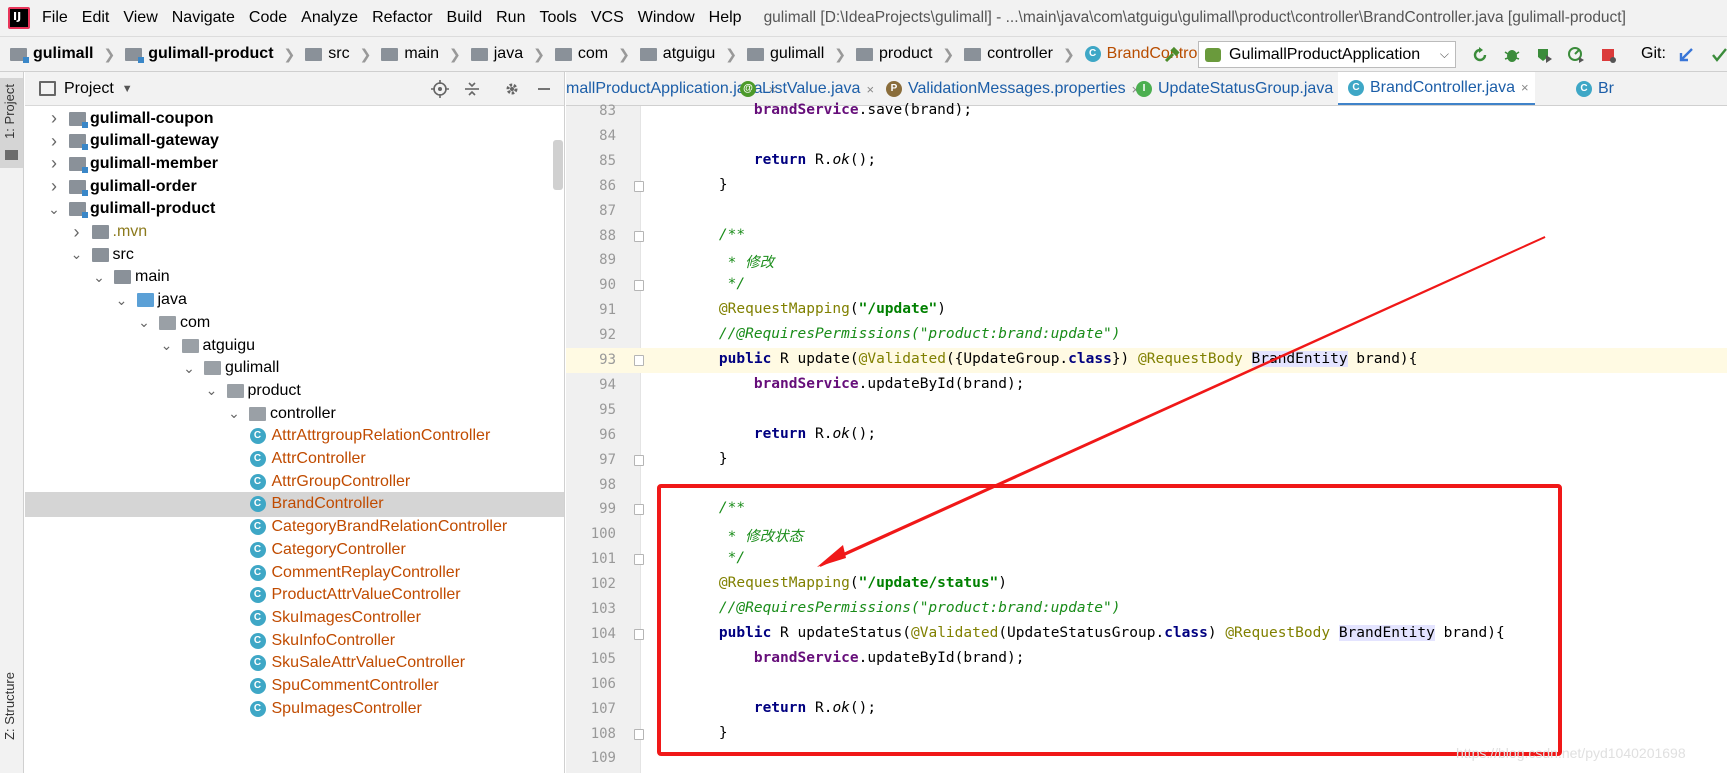 This screenshot has height=773, width=1727. Describe the element at coordinates (329, 18) in the screenshot. I see `menu-analyze: Analyze` at that location.